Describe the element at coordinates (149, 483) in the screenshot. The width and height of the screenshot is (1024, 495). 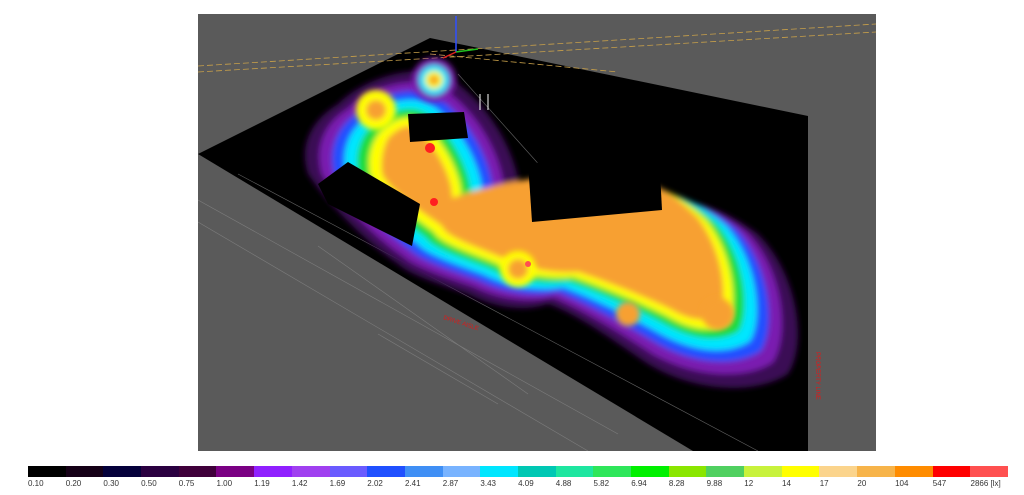
I see `legend-tick-label: 0.50` at that location.